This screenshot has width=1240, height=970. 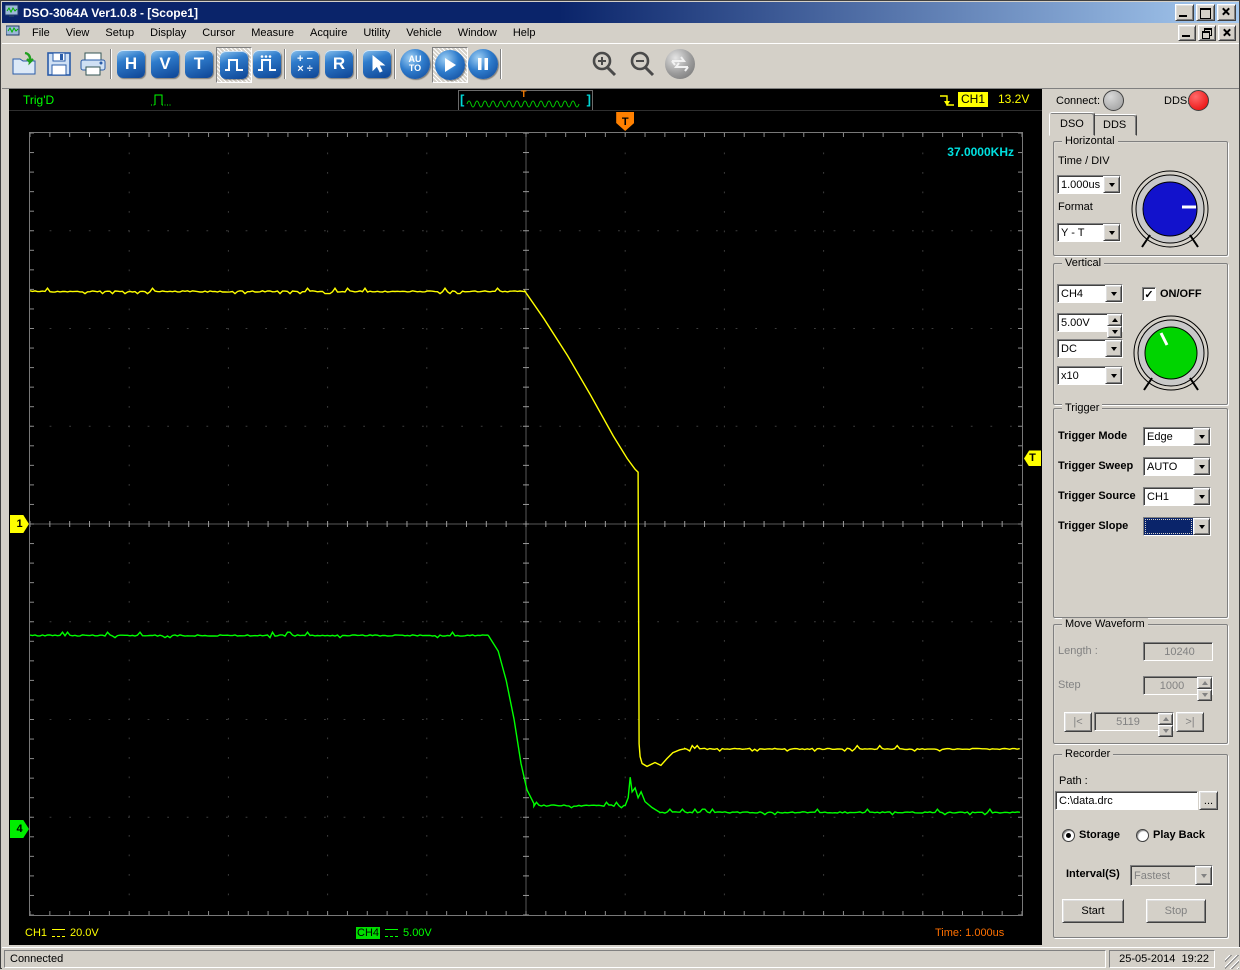 I want to click on connection-status: Connected, so click(x=37, y=959).